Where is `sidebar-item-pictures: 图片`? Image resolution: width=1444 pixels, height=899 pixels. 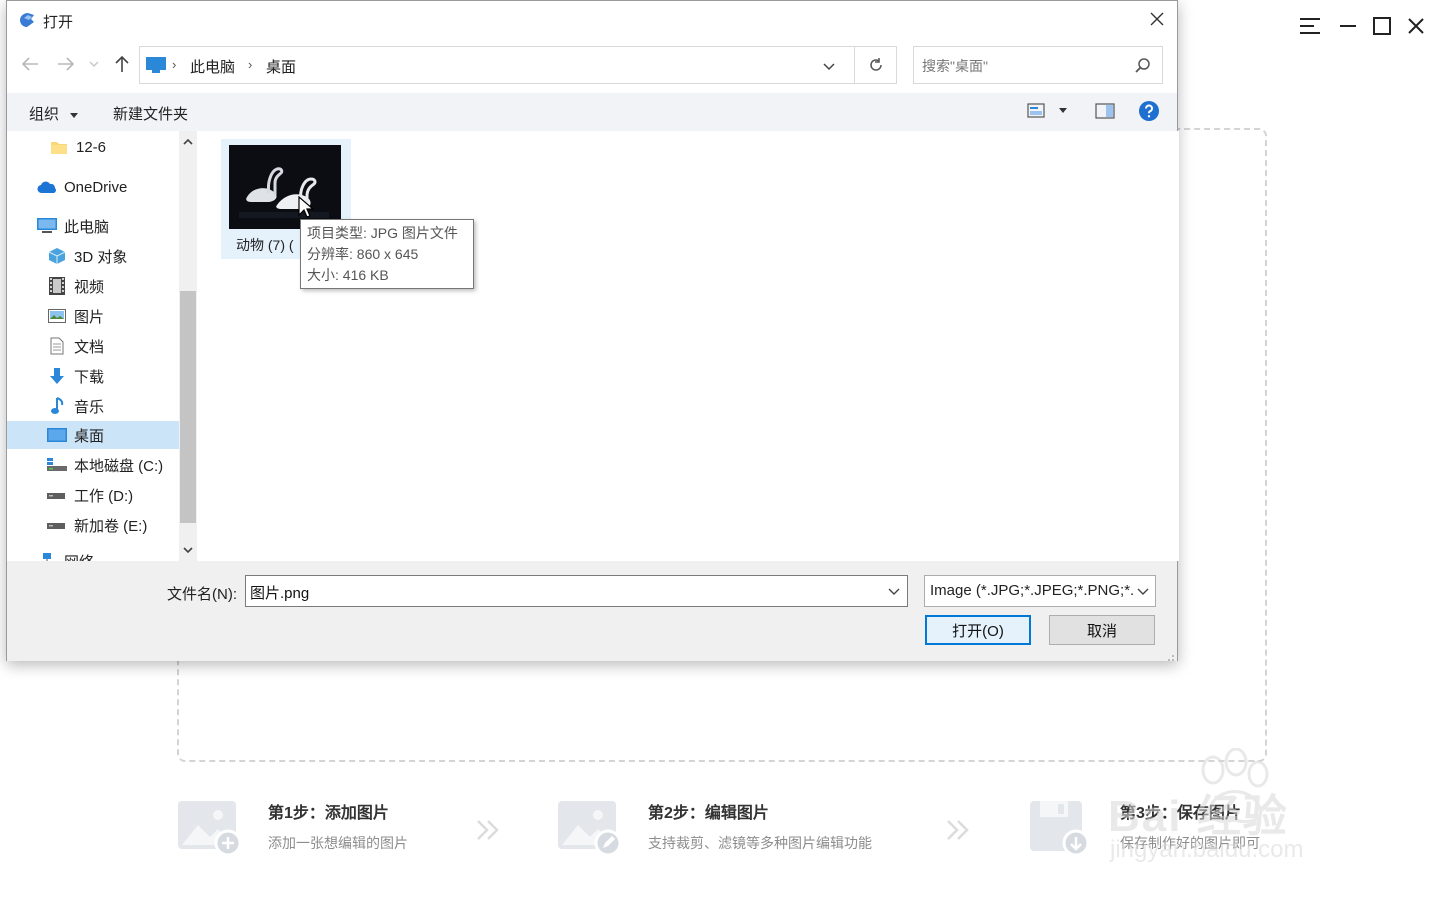
sidebar-item-pictures: 图片 is located at coordinates (93, 316).